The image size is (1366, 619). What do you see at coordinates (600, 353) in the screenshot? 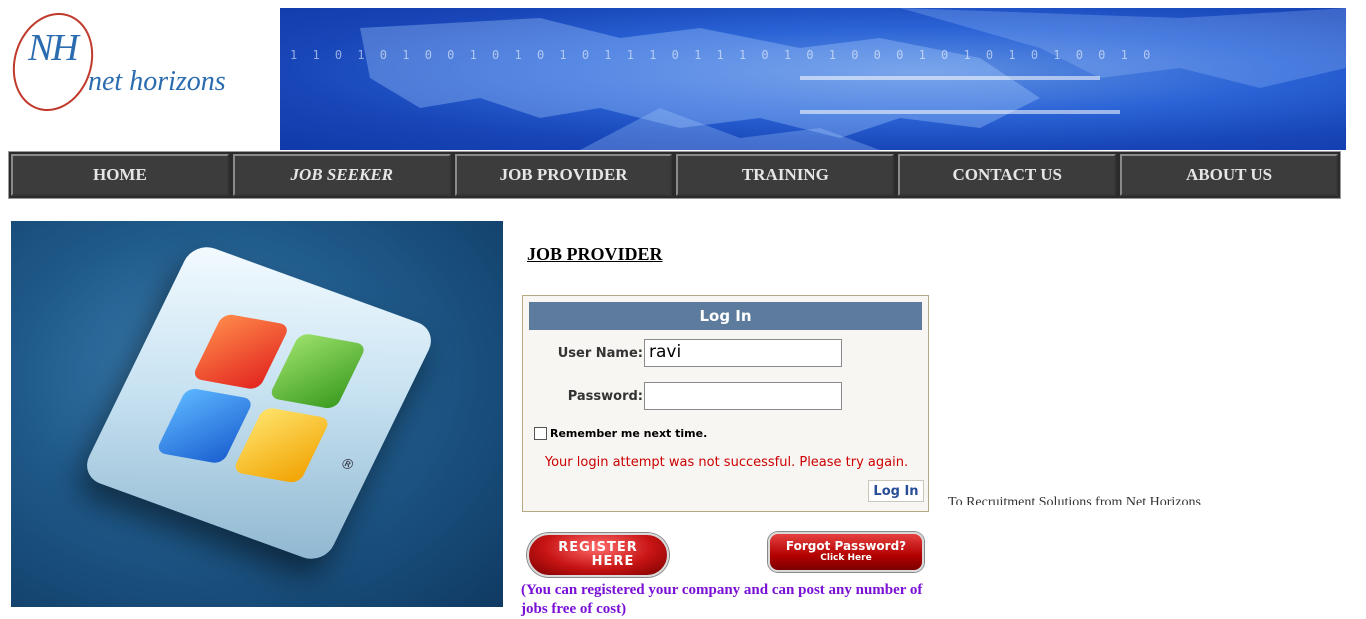
I see `username-label: User Name:` at bounding box center [600, 353].